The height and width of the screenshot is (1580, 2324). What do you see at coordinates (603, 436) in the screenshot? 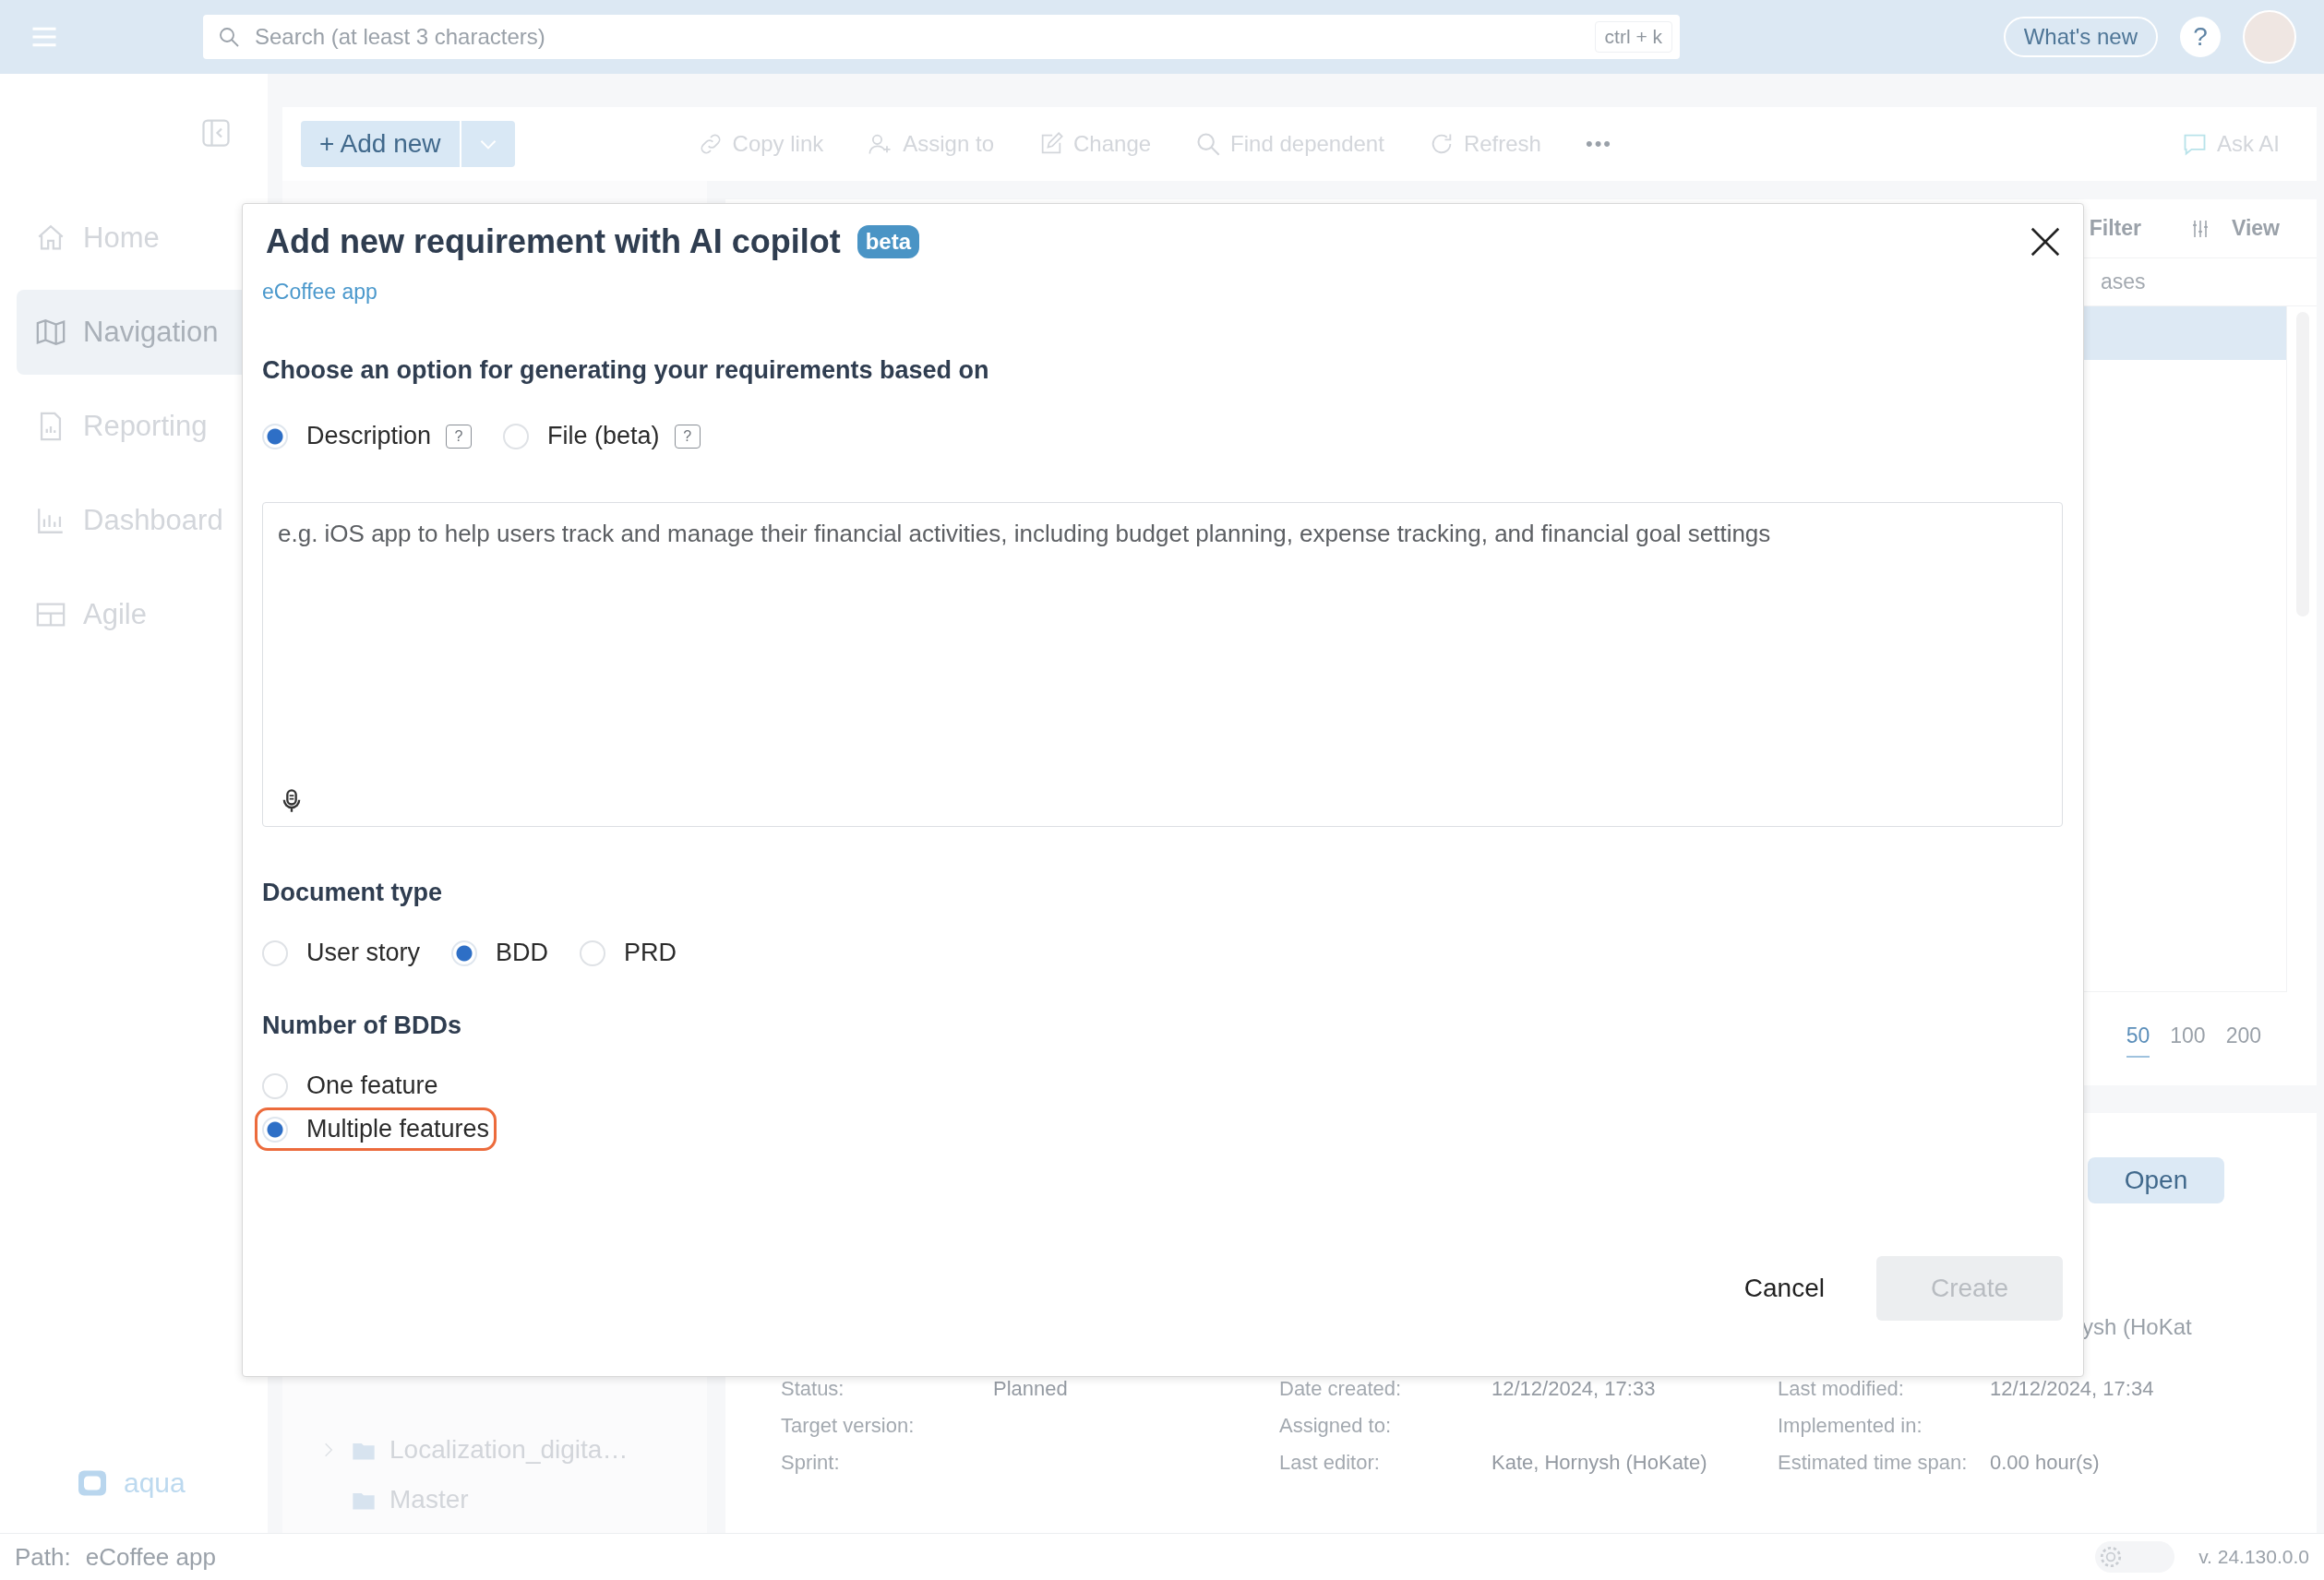
I see `radio-label: File (beta)` at bounding box center [603, 436].